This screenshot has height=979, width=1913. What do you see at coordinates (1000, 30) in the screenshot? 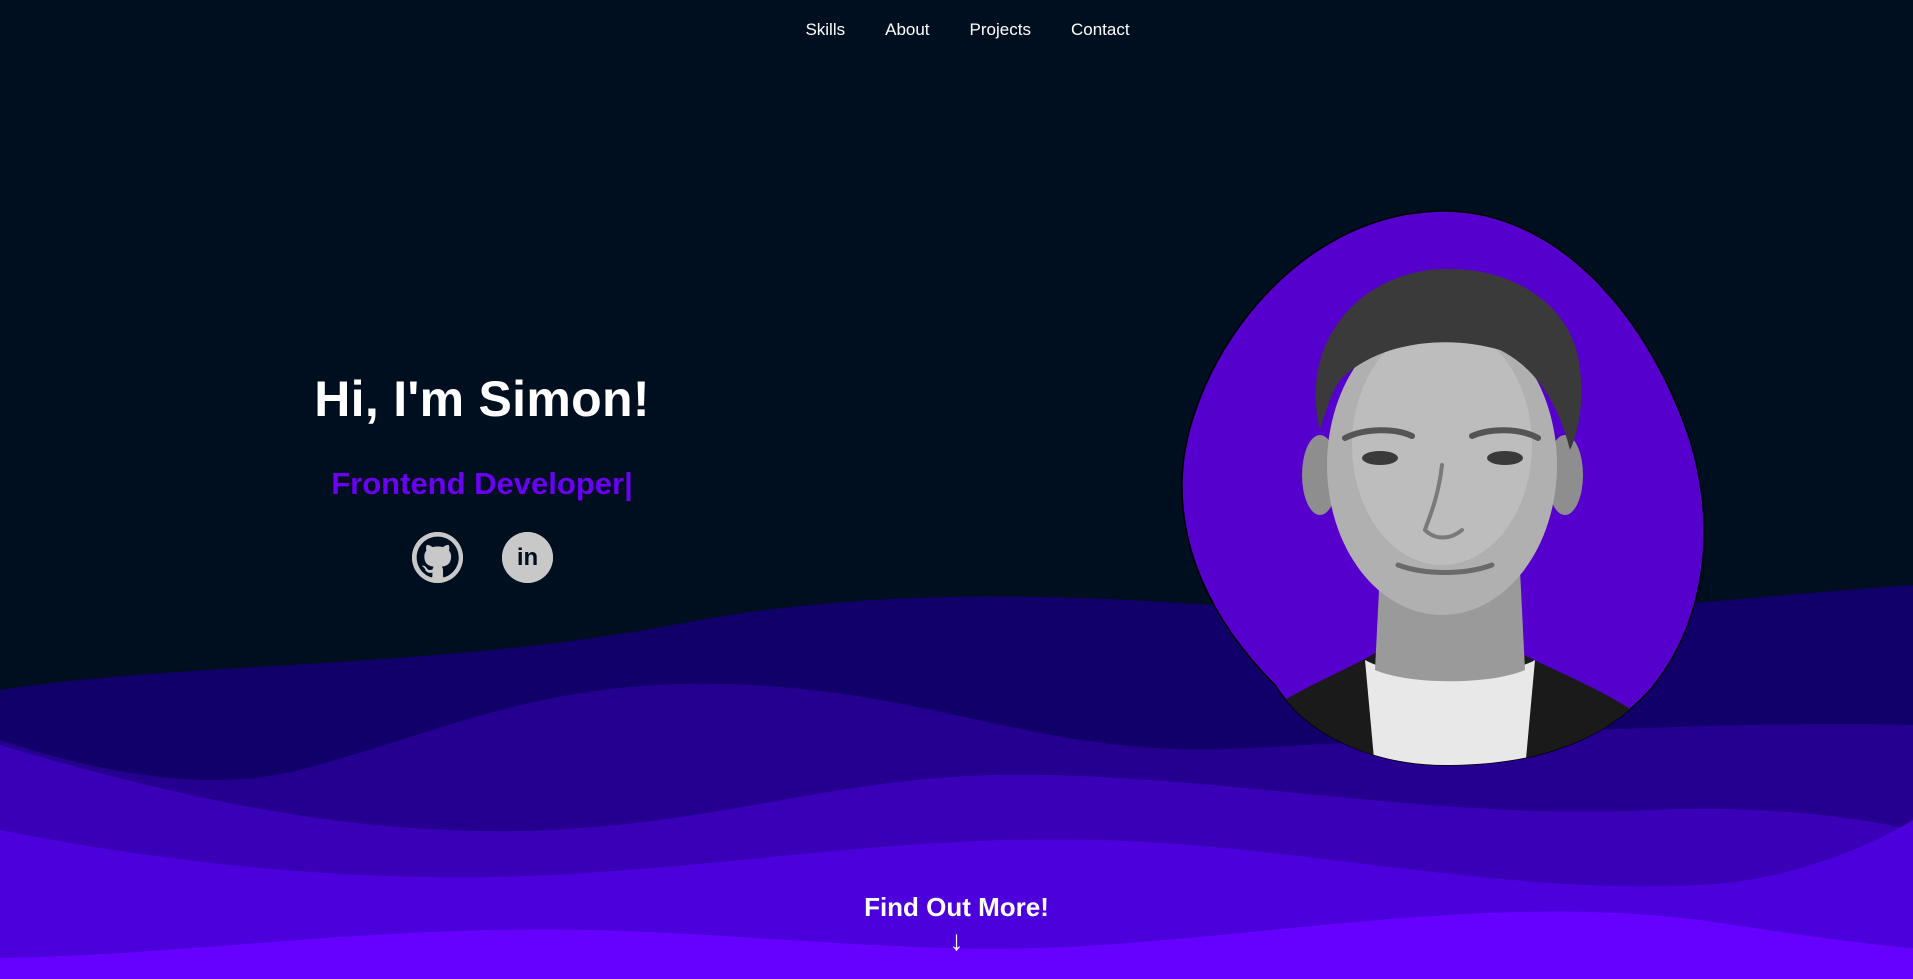
I see `nav-item-projects: Projects` at bounding box center [1000, 30].